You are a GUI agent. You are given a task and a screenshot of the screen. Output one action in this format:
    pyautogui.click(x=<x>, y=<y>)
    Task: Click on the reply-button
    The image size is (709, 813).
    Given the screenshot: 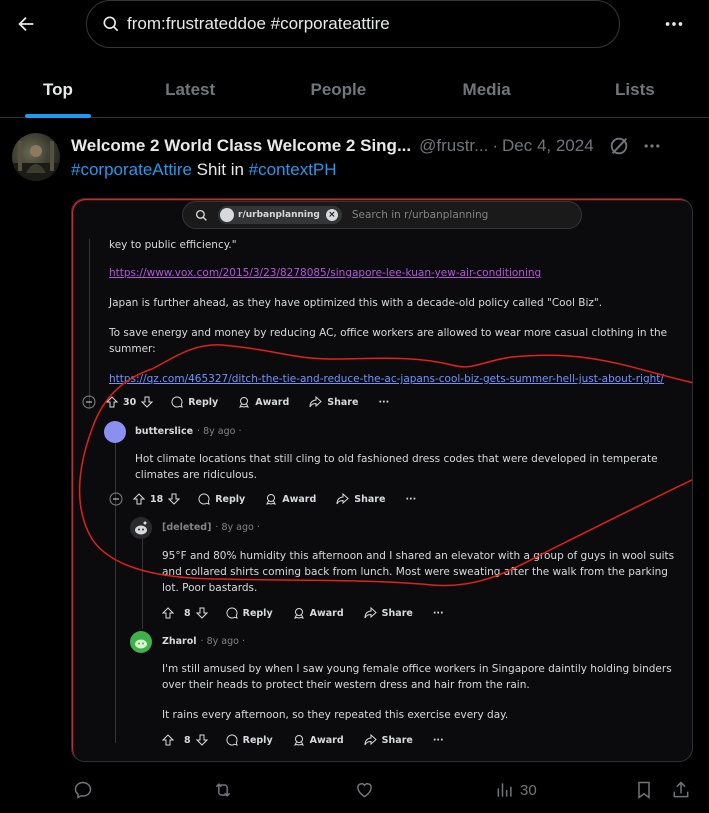 What is the action you would take?
    pyautogui.click(x=83, y=790)
    